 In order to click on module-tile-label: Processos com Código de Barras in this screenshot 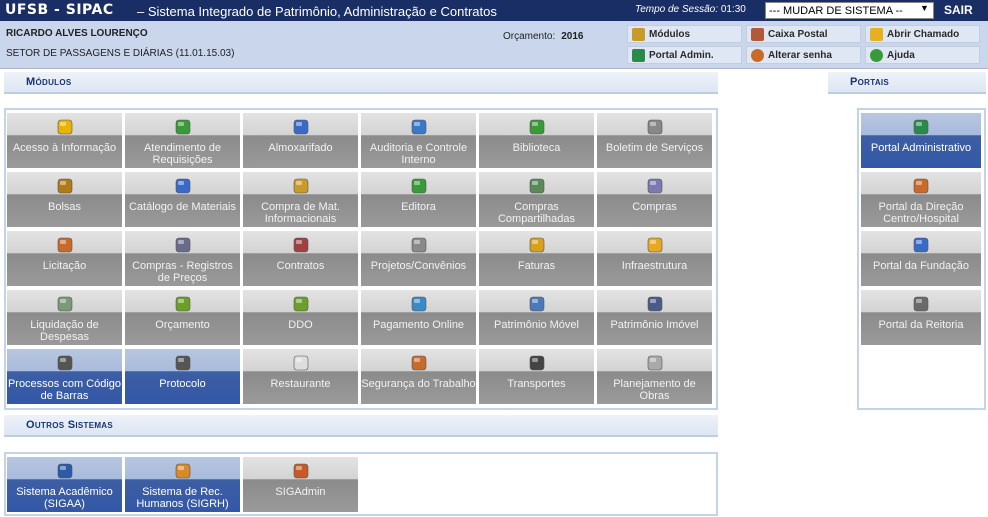, I will do `click(64, 390)`.